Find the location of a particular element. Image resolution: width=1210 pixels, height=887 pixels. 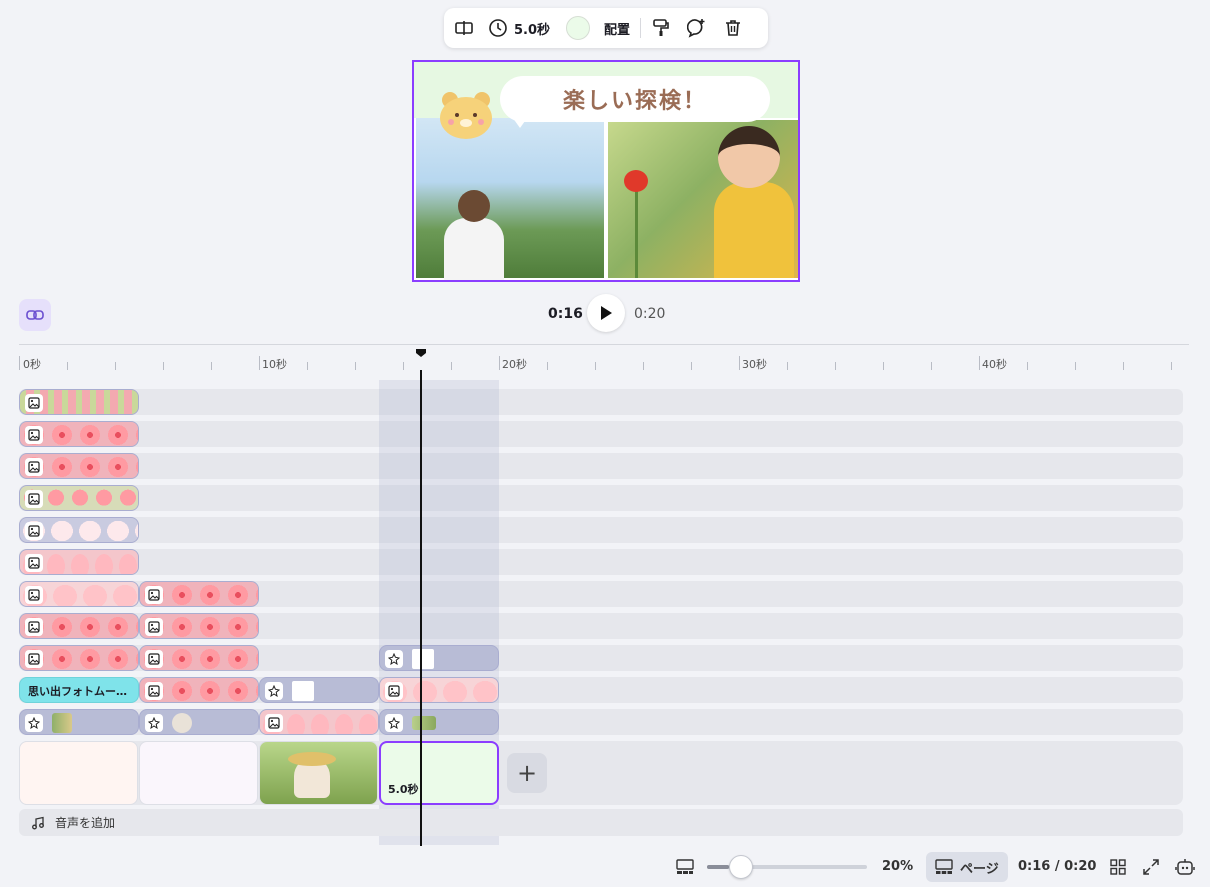

ruler-label: 40秒 is located at coordinates (994, 364).